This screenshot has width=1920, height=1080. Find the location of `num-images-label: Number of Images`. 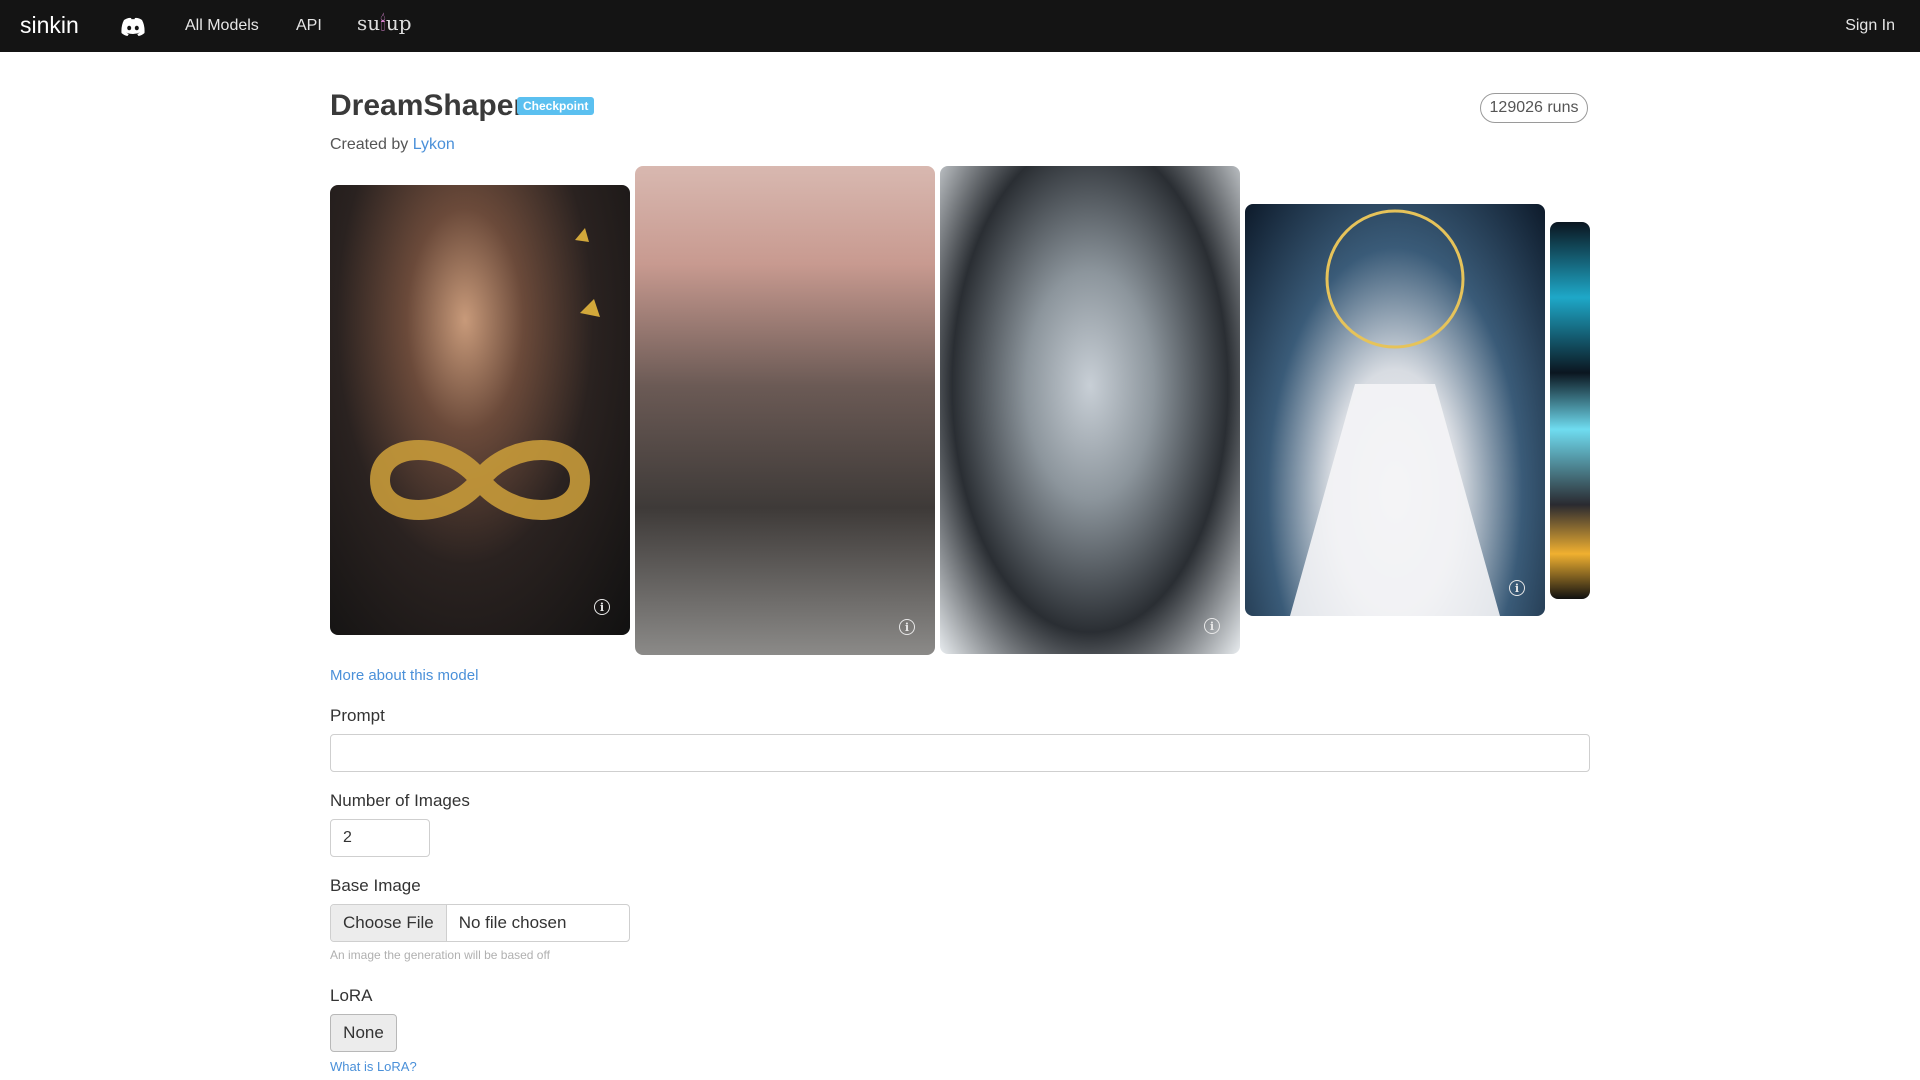

num-images-label: Number of Images is located at coordinates (400, 800).